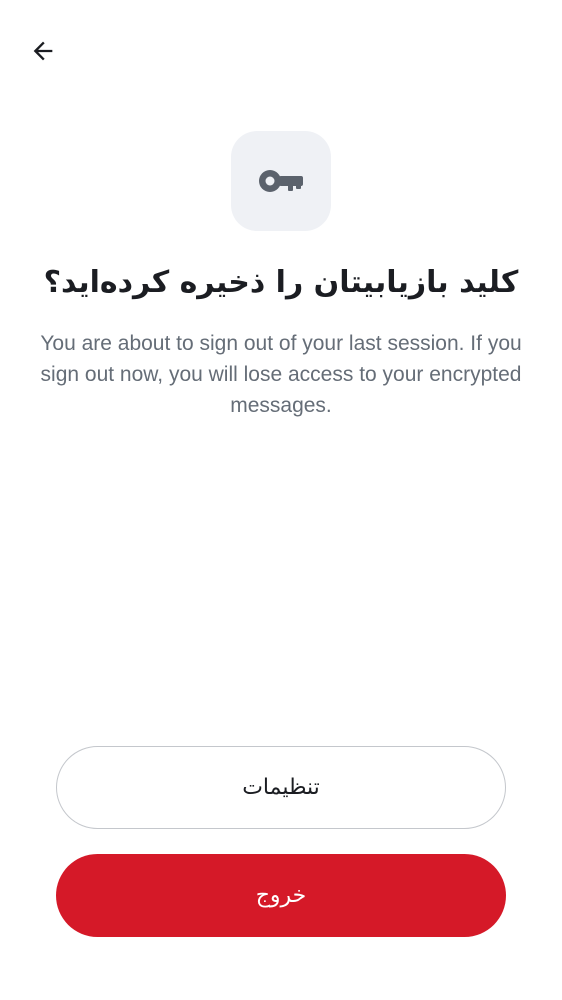 The height and width of the screenshot is (1000, 562). I want to click on settings-button: تنظیمات, so click(281, 787).